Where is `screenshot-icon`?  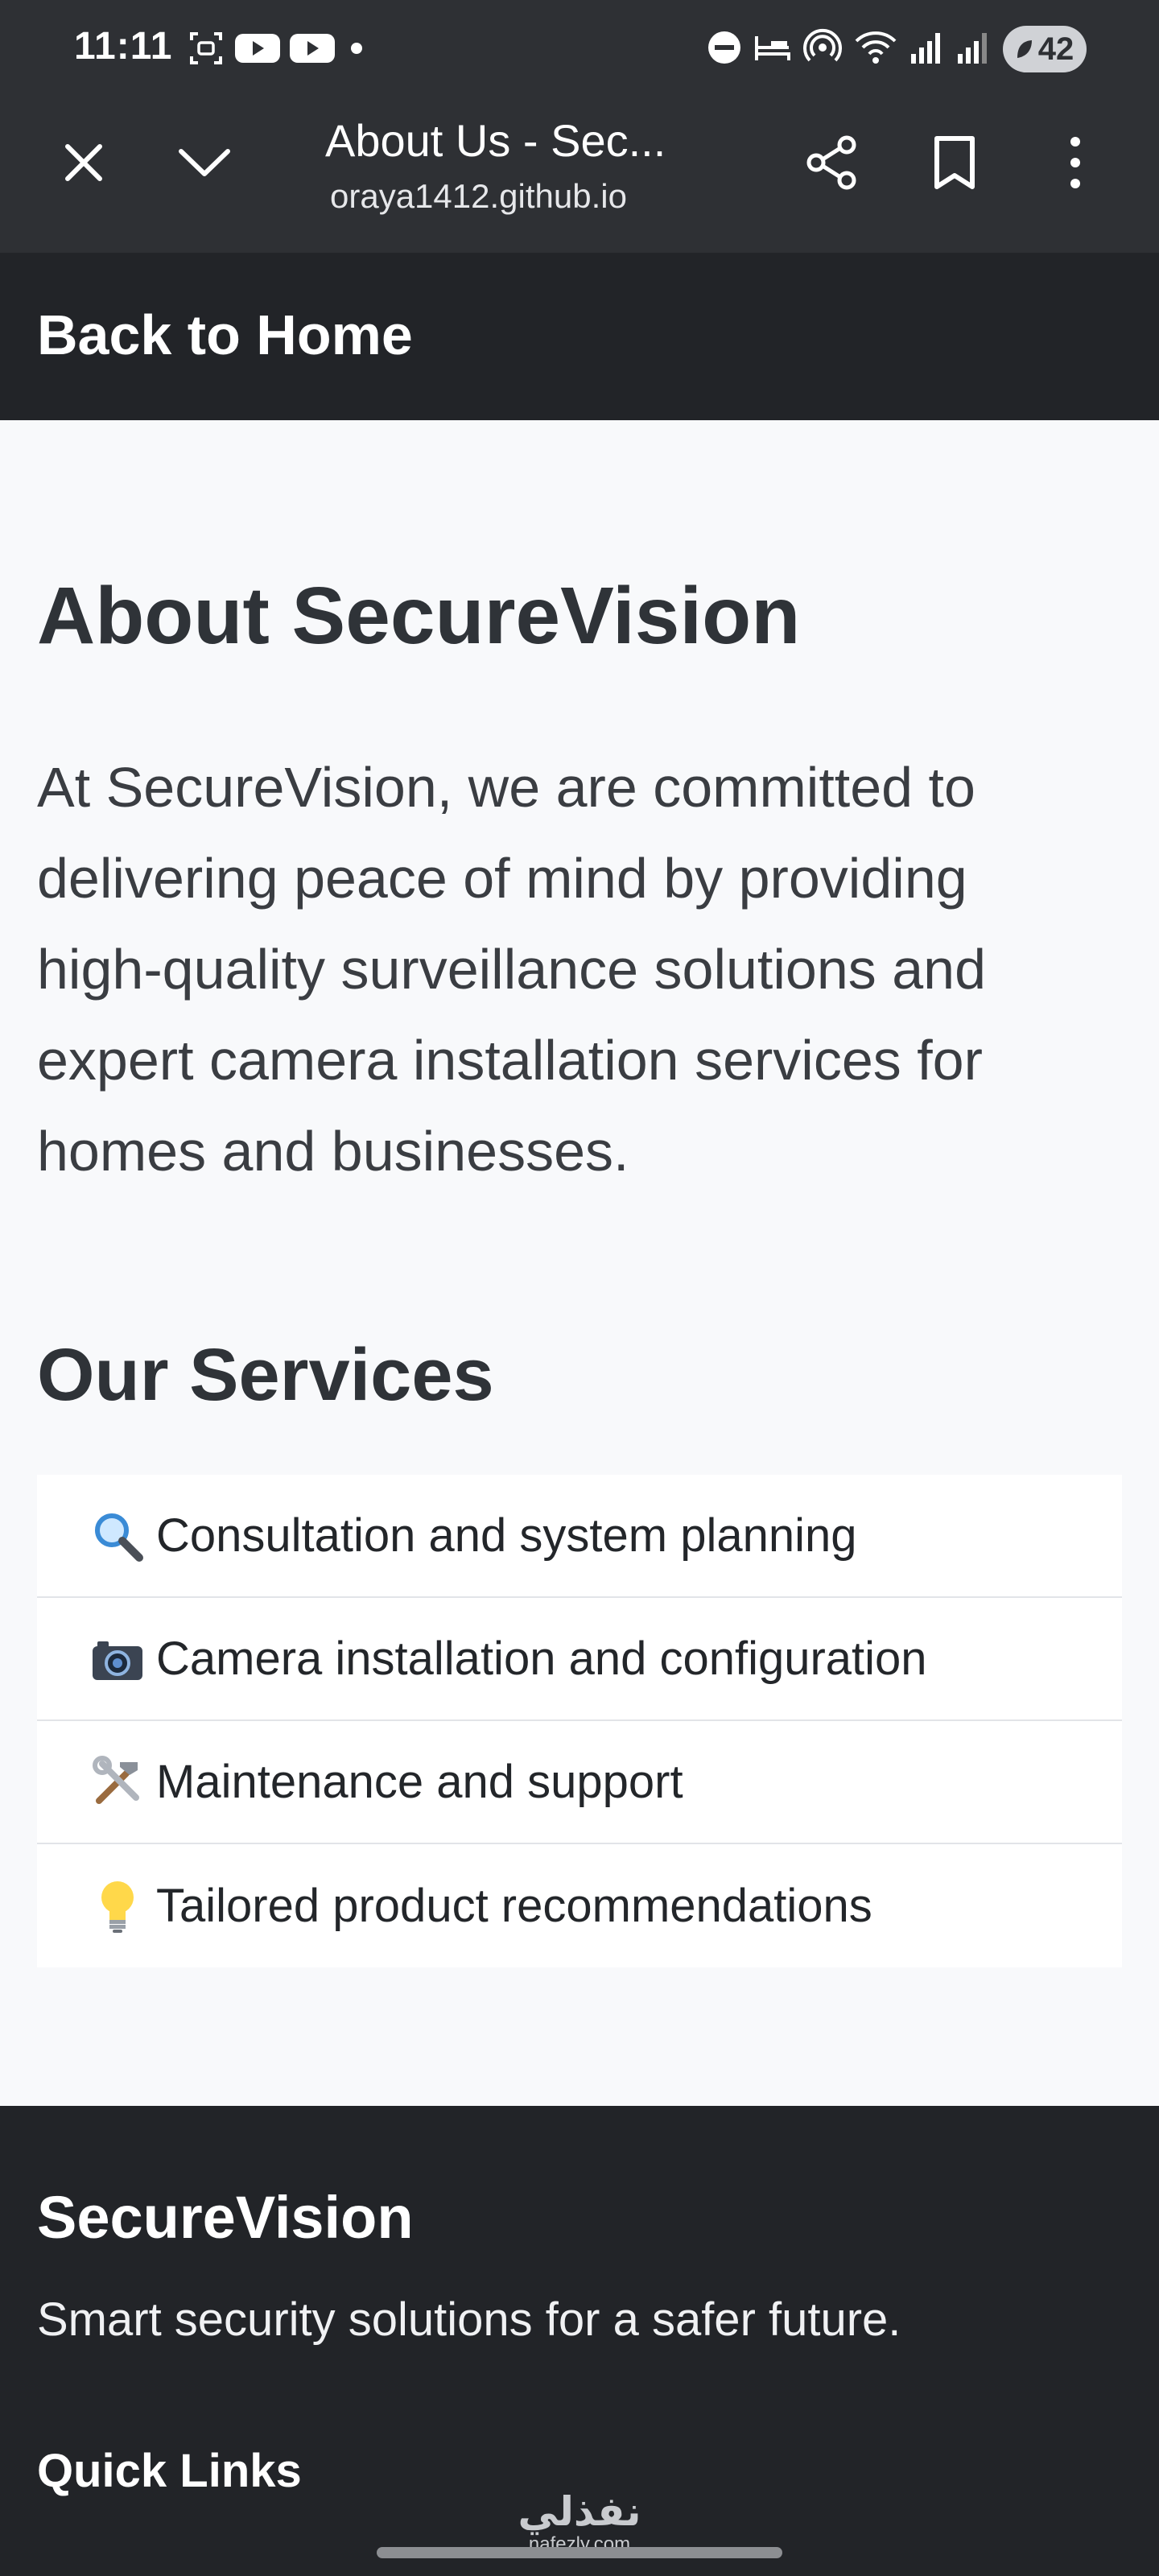 screenshot-icon is located at coordinates (206, 50).